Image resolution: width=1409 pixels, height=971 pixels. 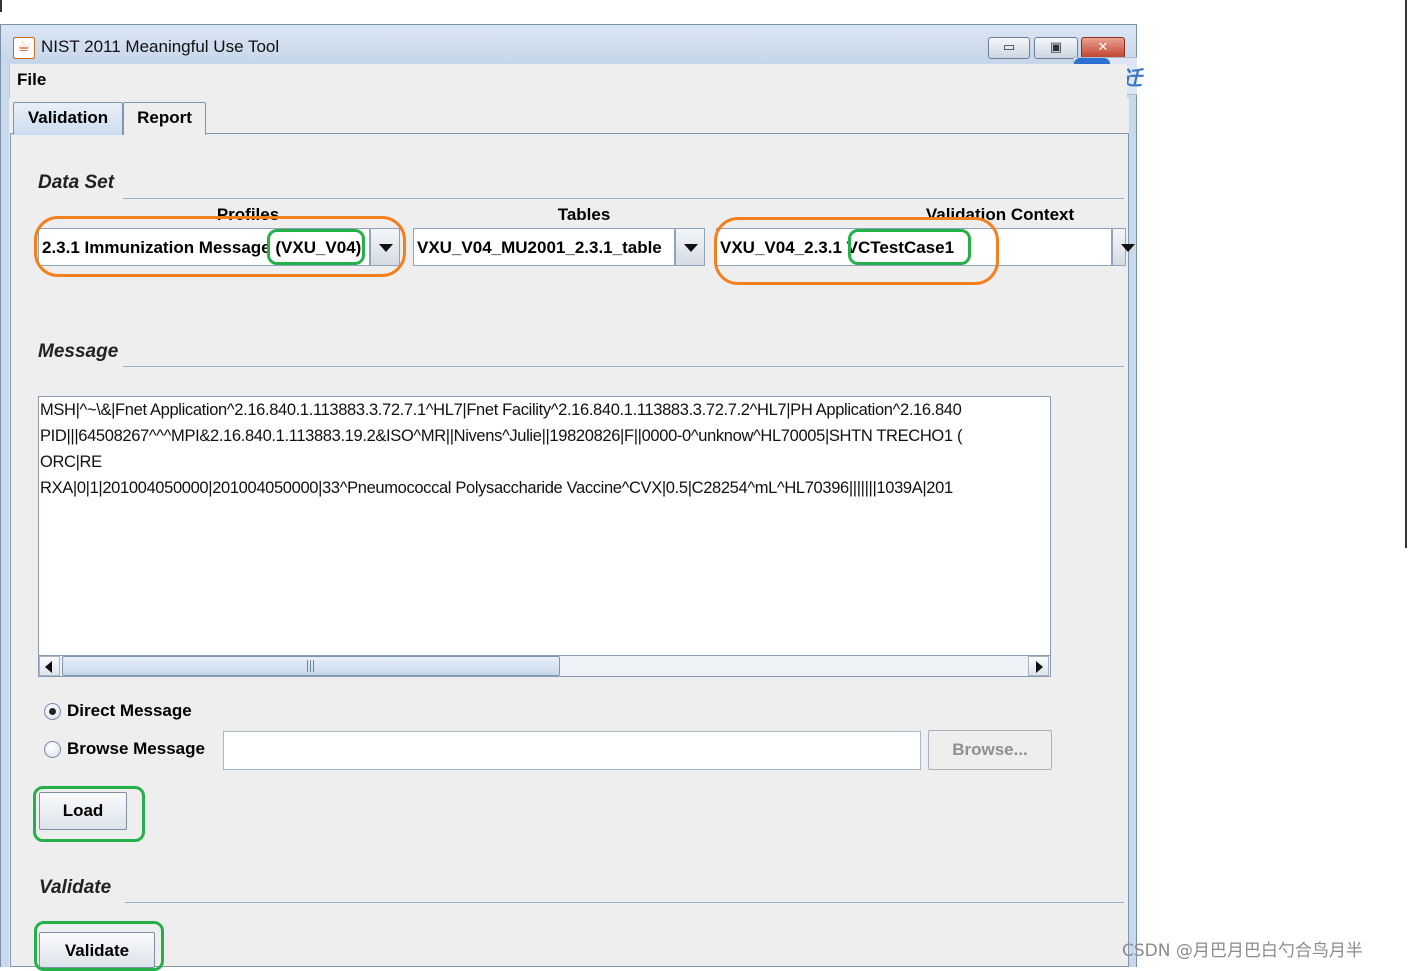 What do you see at coordinates (316, 247) in the screenshot?
I see `highlight-profile-id` at bounding box center [316, 247].